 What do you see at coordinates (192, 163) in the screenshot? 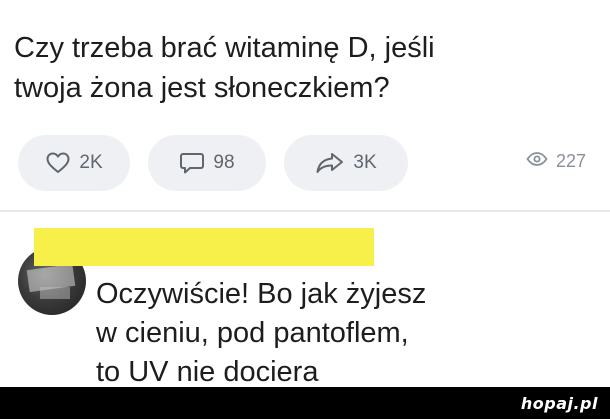
I see `comment-bubble-icon` at bounding box center [192, 163].